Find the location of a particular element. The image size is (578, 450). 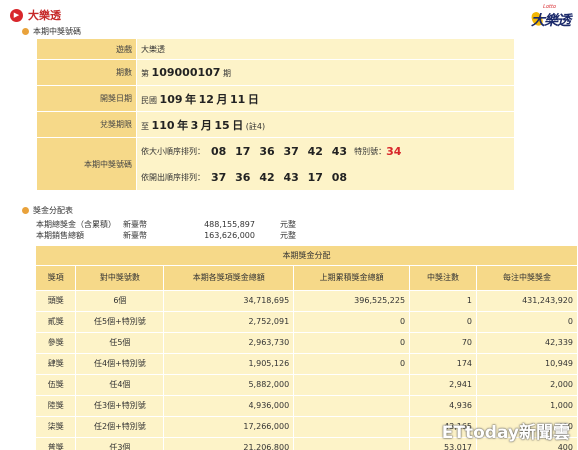

table-cell: 2,752,091 is located at coordinates (229, 322).